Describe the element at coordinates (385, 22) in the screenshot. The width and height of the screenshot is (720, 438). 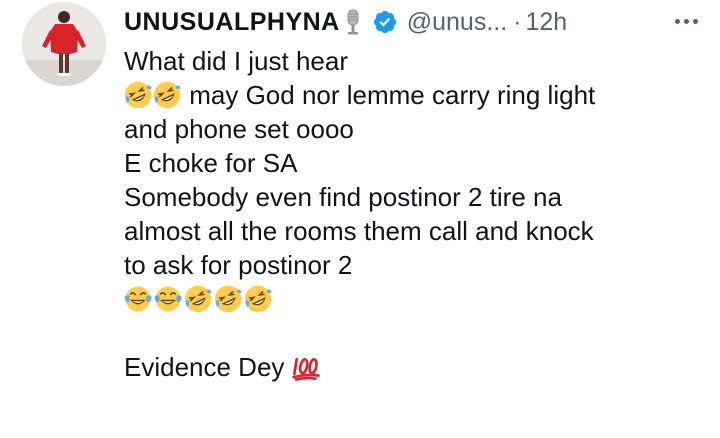
I see `verified-badge-icon` at that location.